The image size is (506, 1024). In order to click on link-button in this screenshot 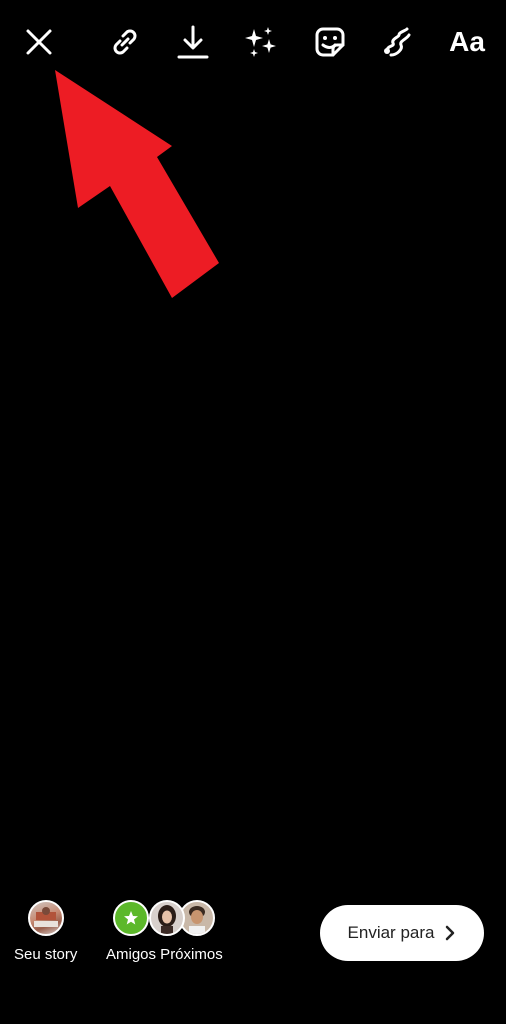, I will do `click(125, 42)`.